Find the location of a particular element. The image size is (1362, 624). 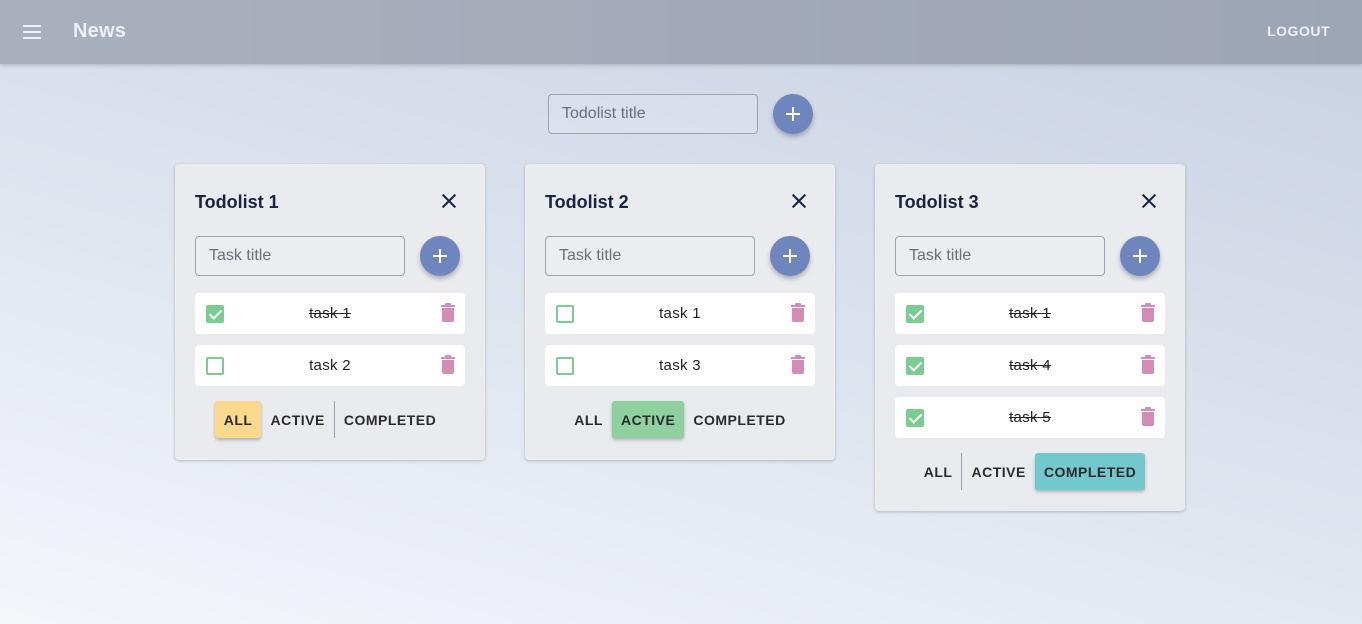

task-label: task 2 is located at coordinates (330, 365).